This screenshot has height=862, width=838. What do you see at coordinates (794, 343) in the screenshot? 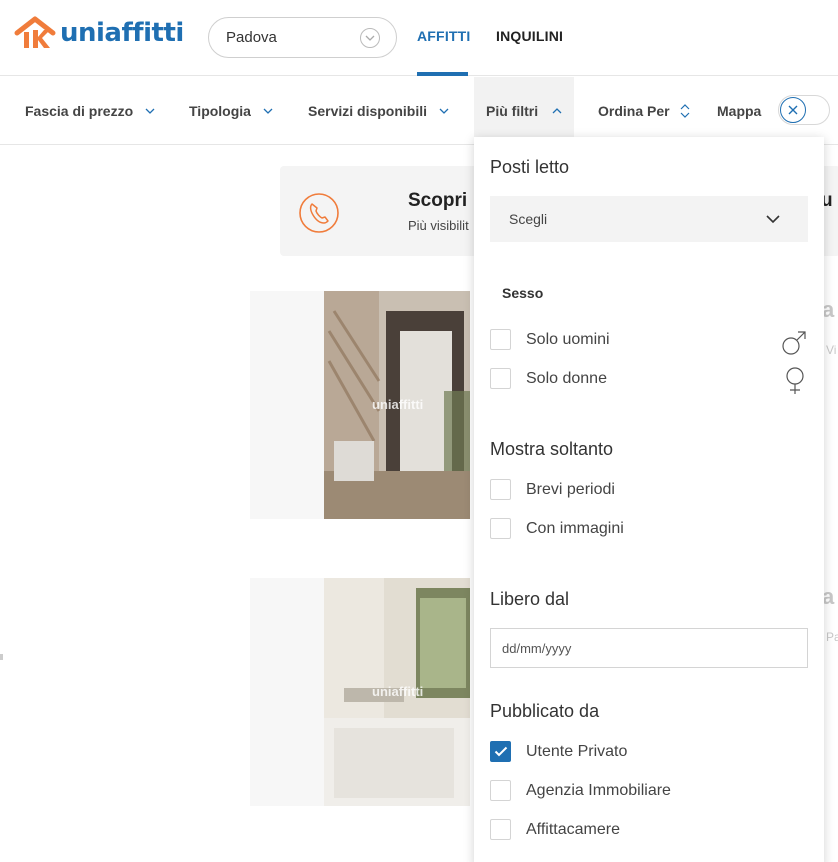
I see `male-icon` at bounding box center [794, 343].